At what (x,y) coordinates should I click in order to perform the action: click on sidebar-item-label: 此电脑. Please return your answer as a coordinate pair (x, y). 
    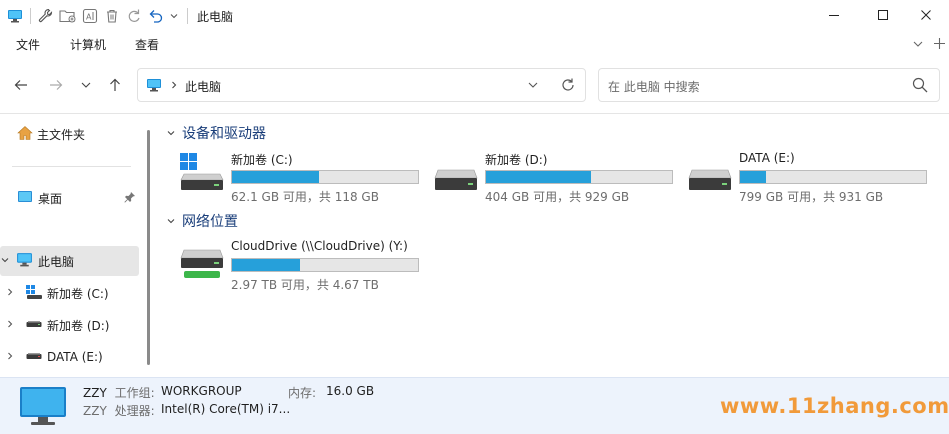
    Looking at the image, I should click on (56, 261).